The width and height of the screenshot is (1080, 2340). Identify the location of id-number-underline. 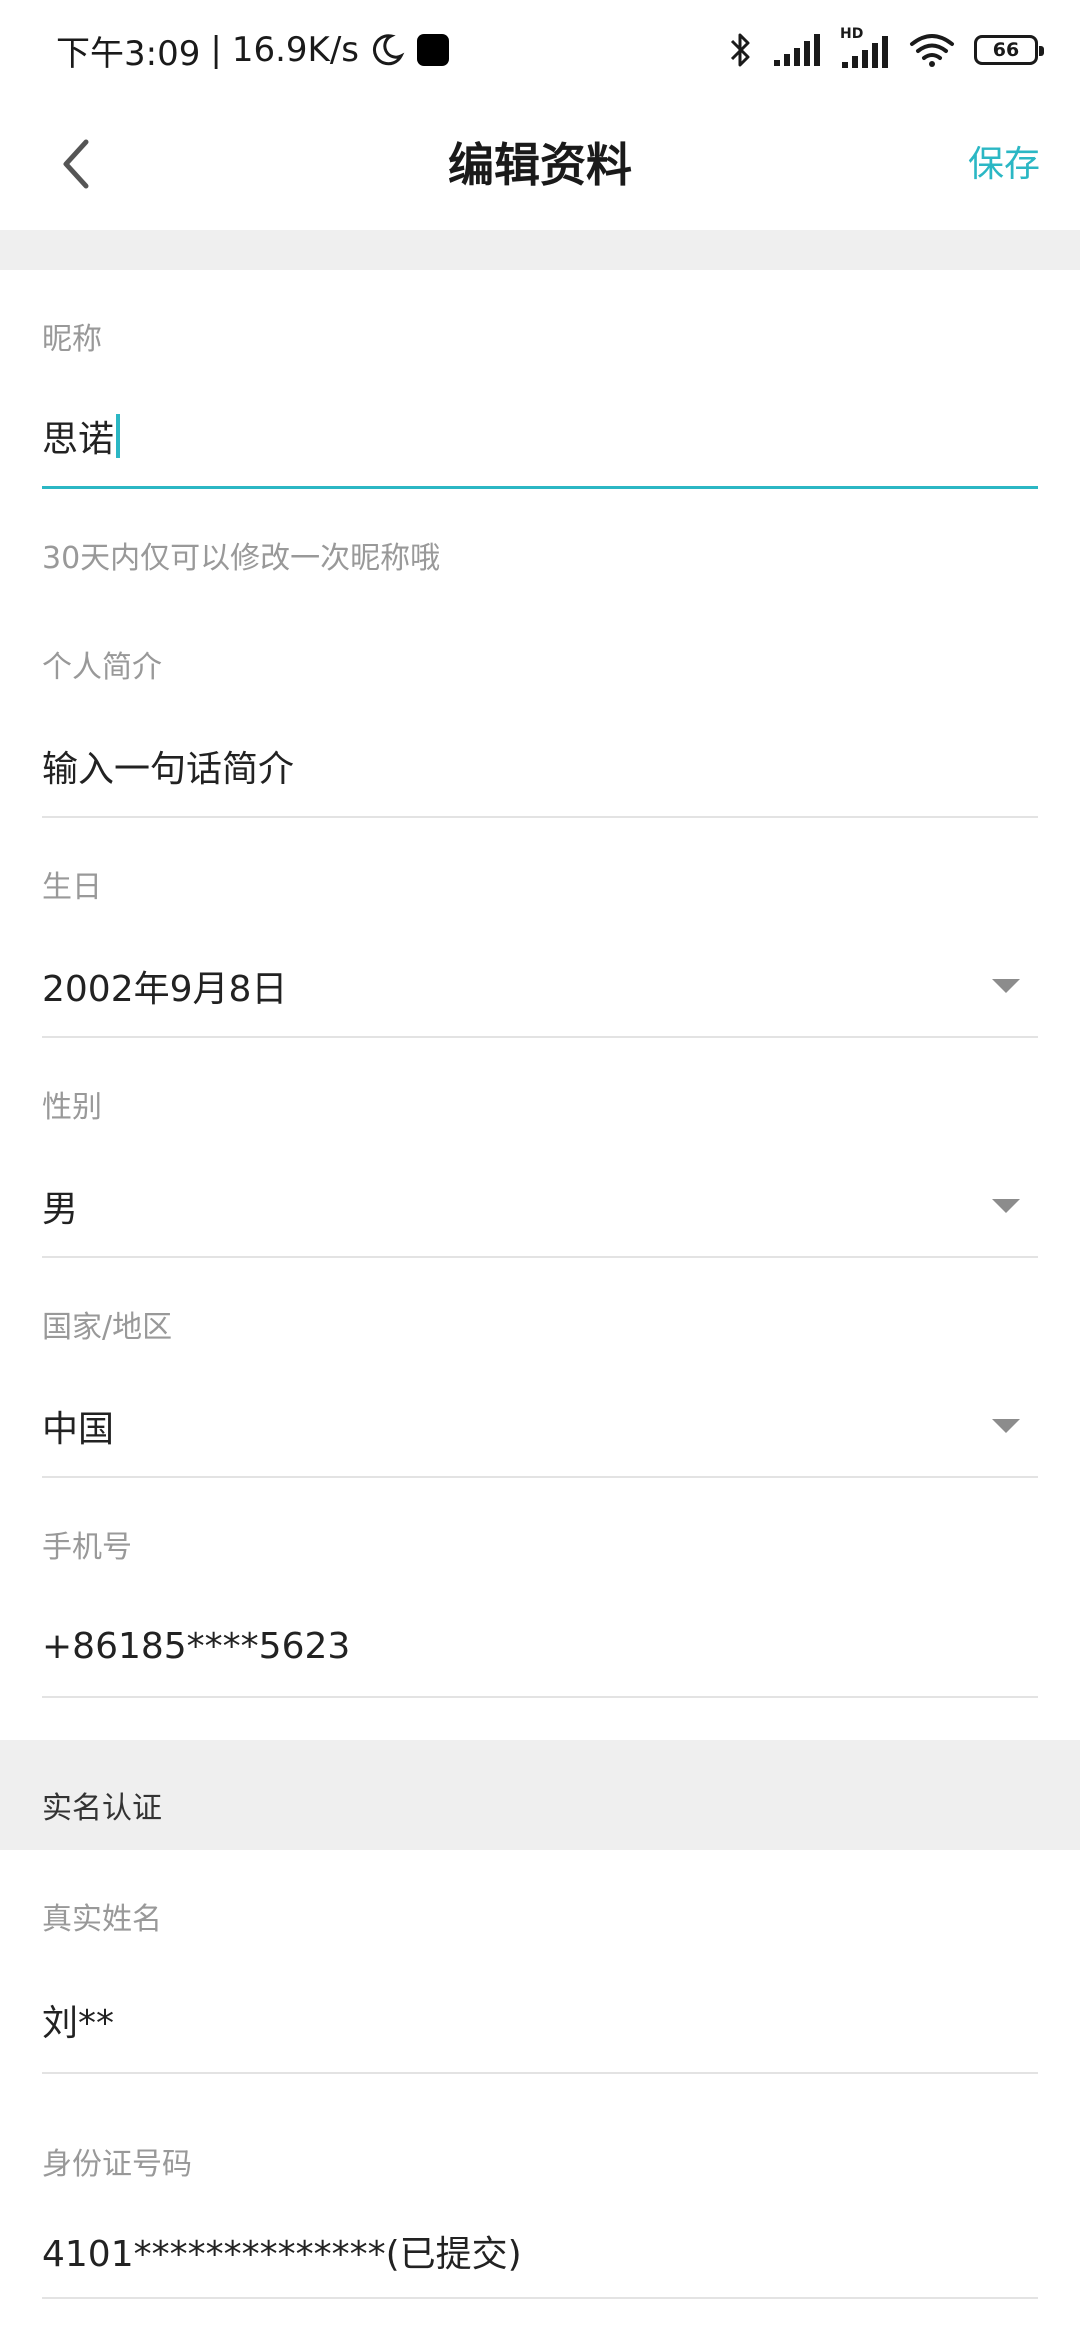
(540, 2298).